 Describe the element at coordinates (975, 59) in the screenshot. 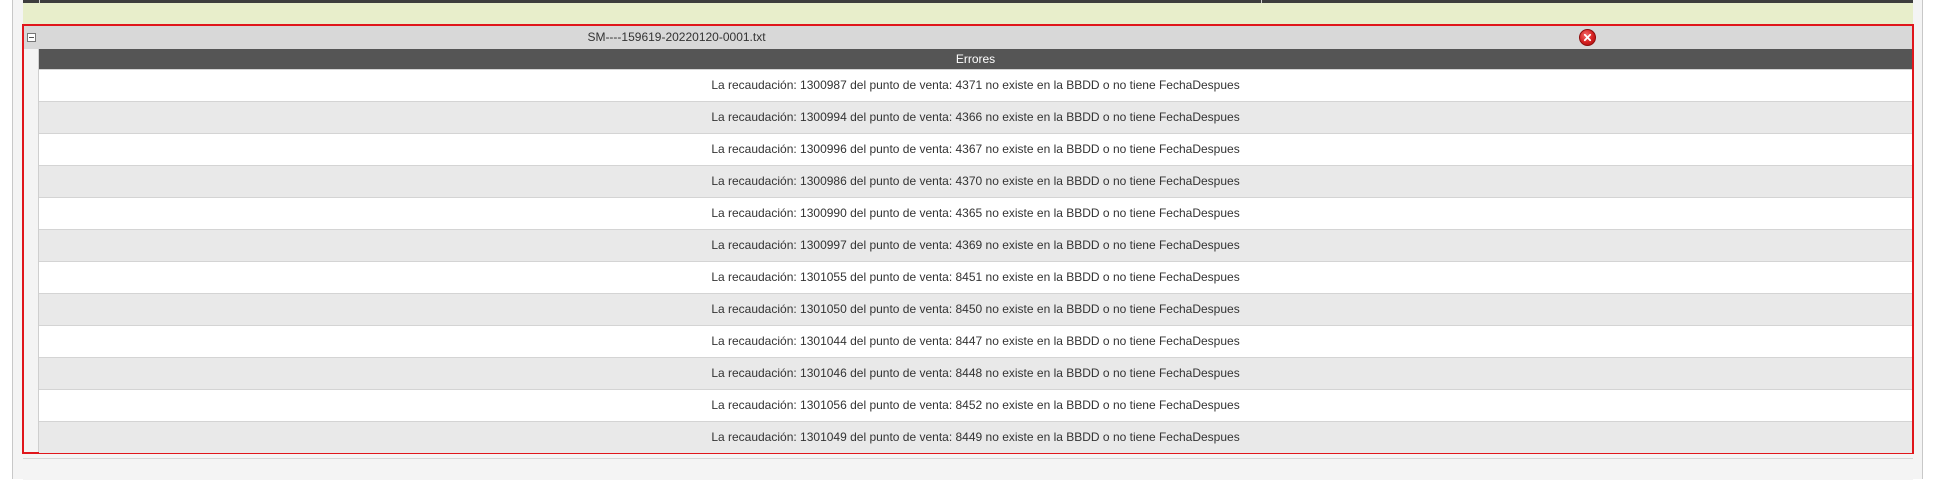

I see `errors-header: Errores` at that location.